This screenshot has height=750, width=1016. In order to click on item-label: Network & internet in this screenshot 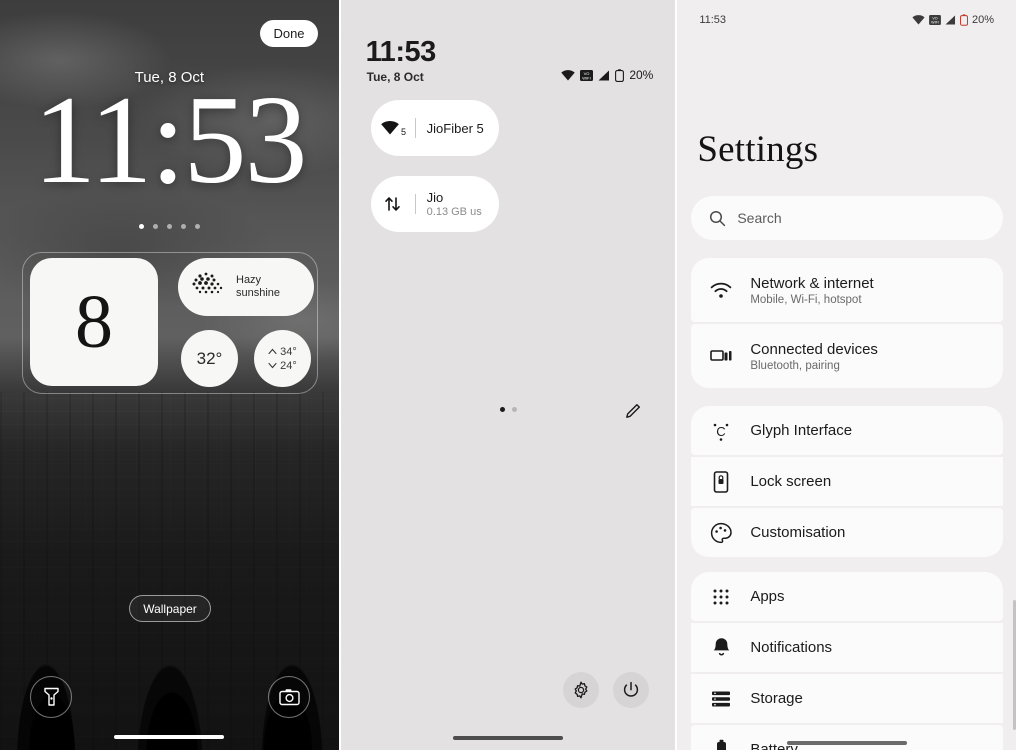, I will do `click(812, 283)`.